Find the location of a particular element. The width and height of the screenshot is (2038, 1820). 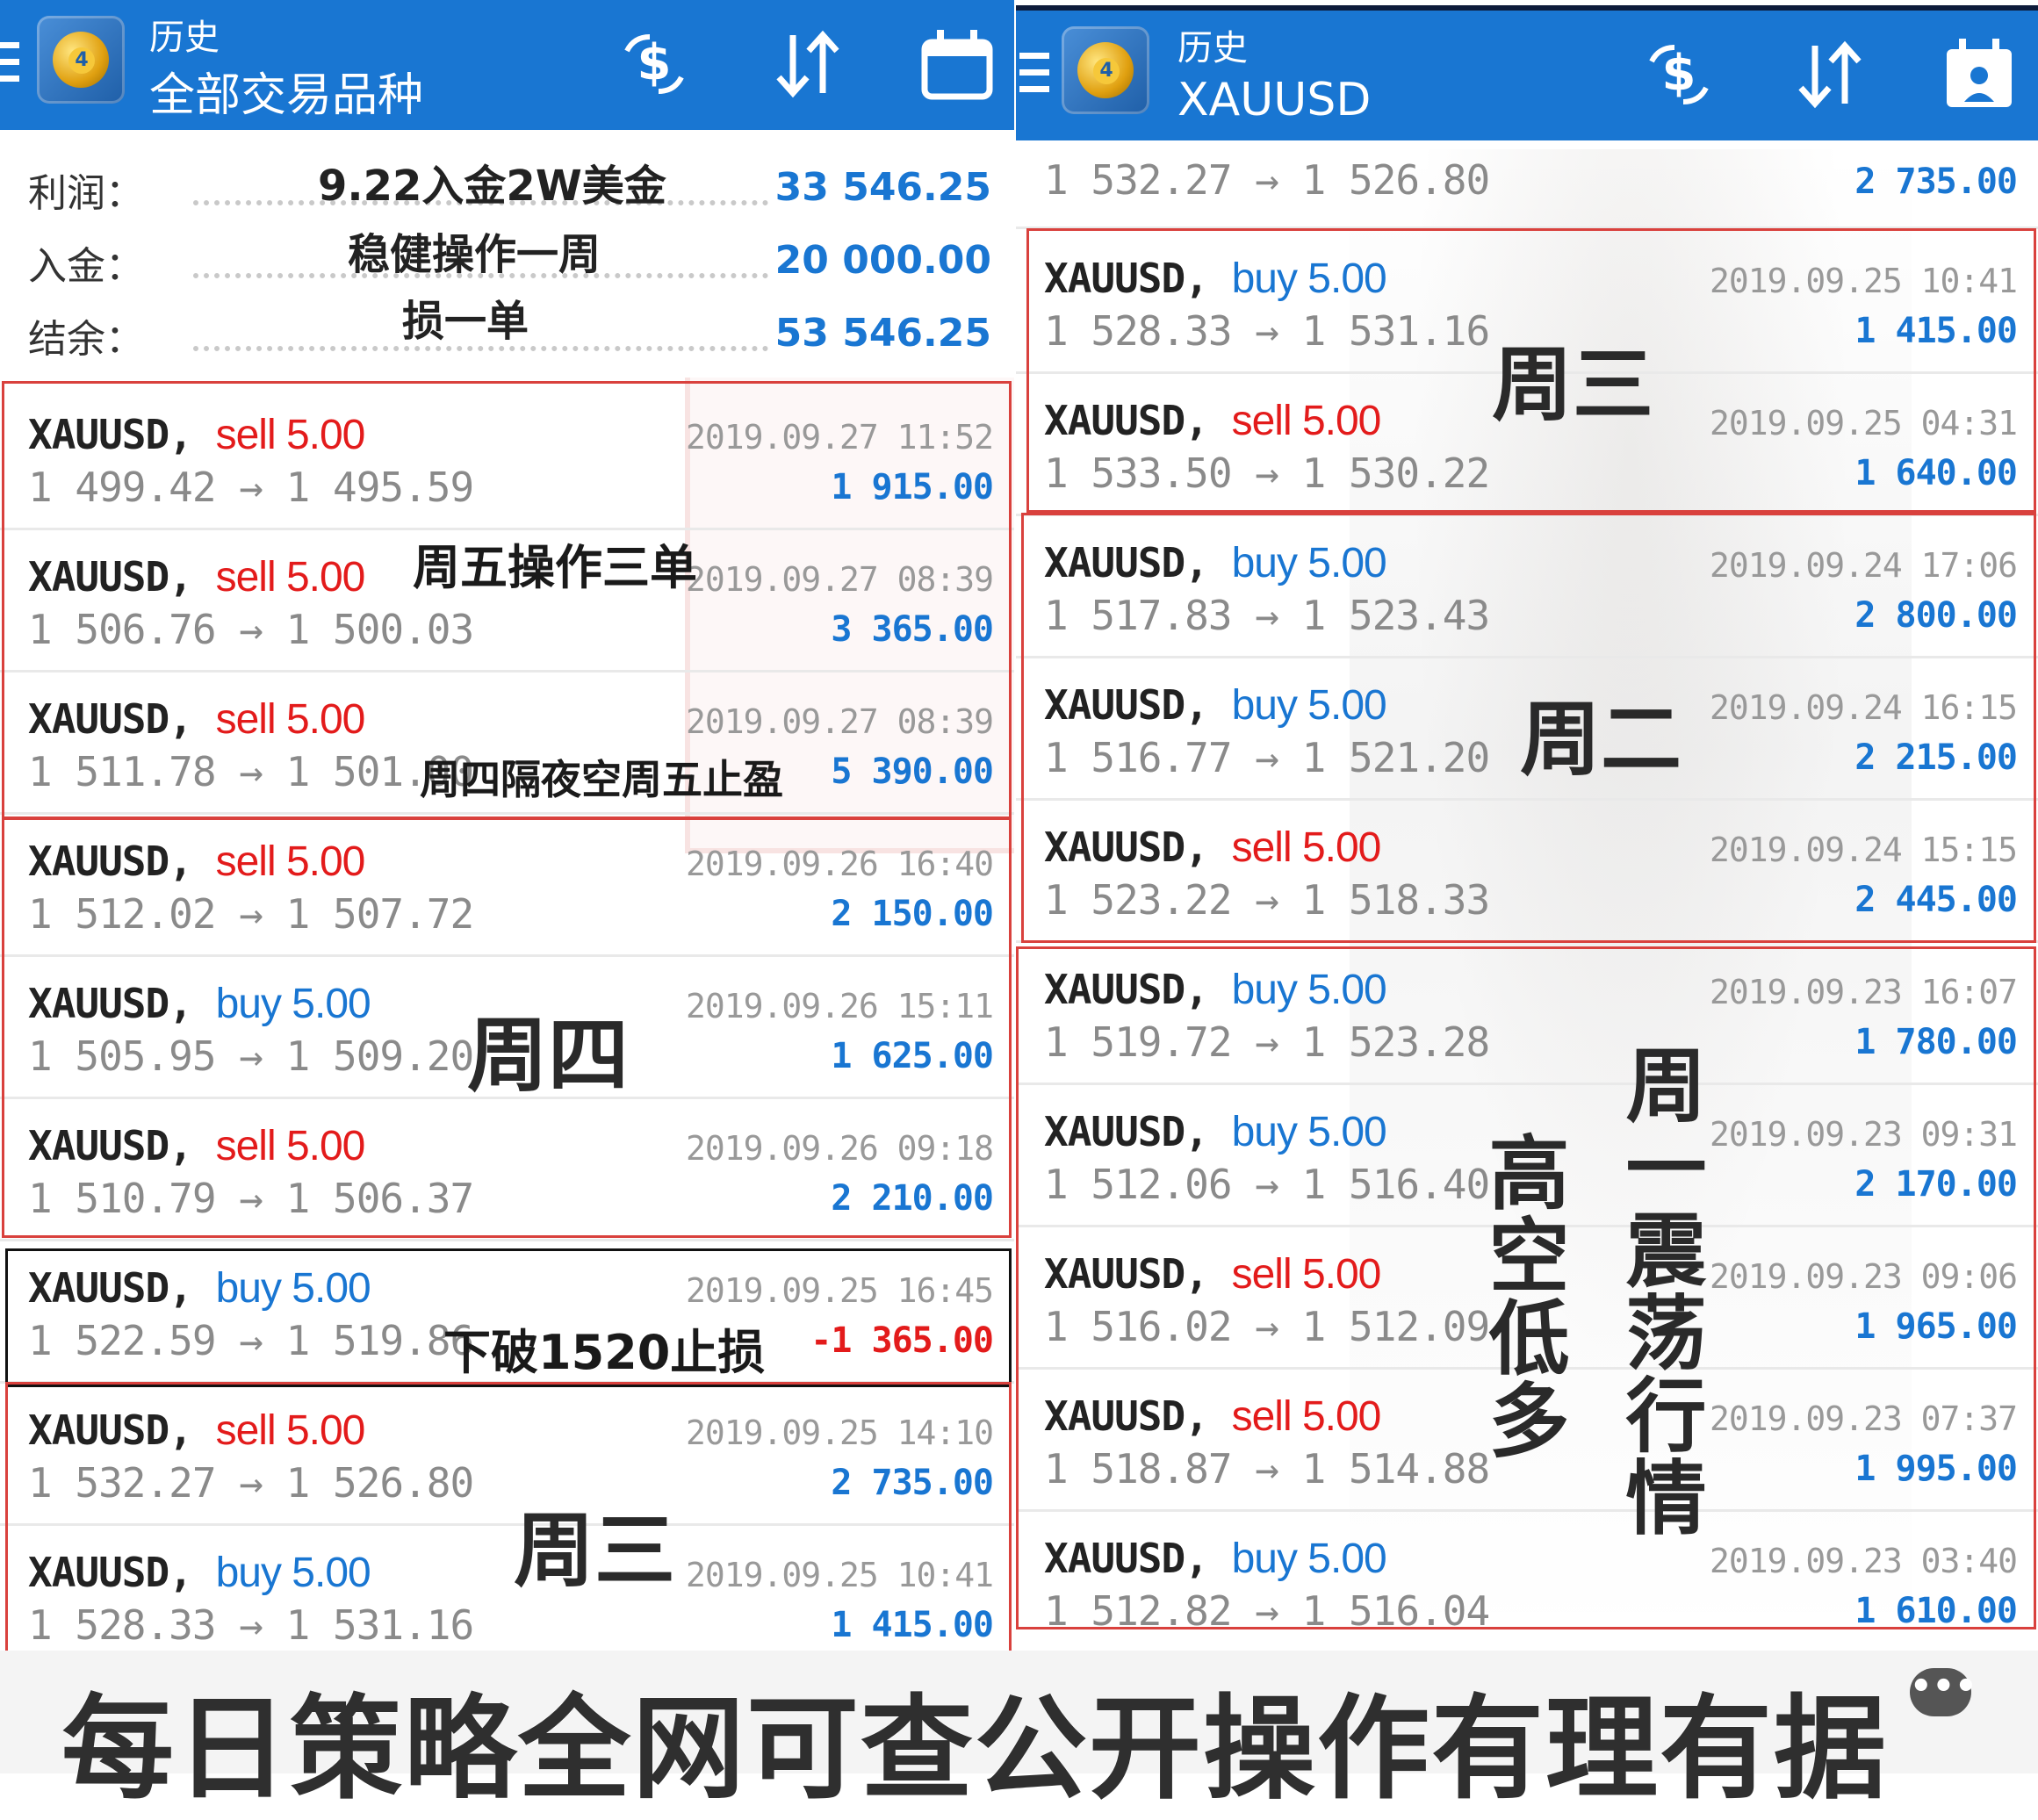

trade-profit: 1 640.00 is located at coordinates (1936, 473).